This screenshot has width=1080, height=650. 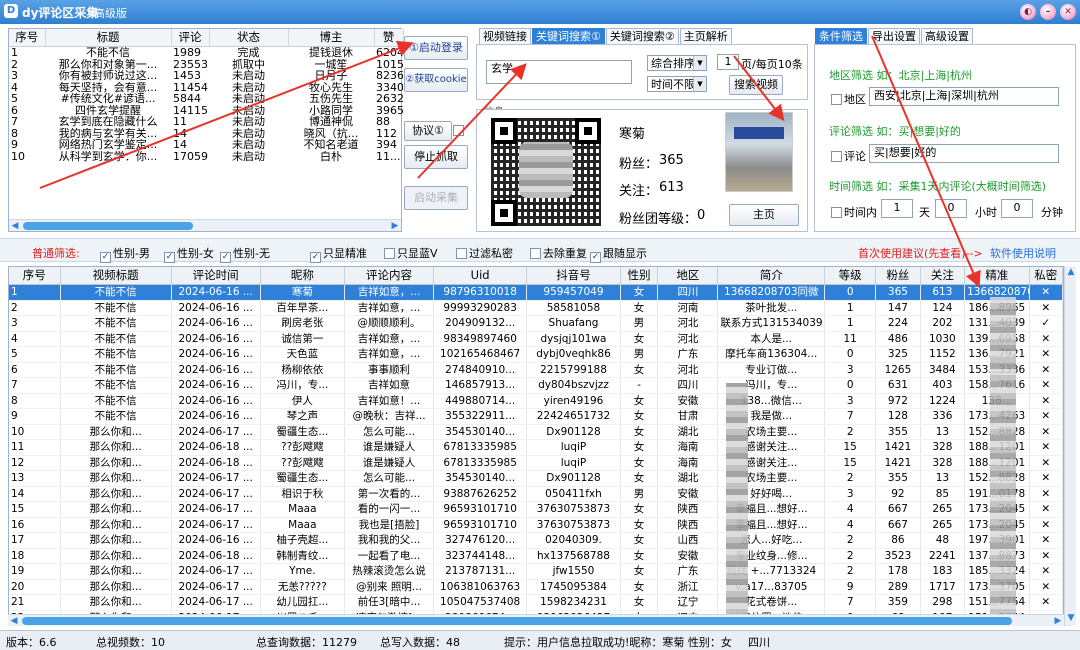 What do you see at coordinates (14, 621) in the screenshot?
I see `scroll-left-icon: ◀` at bounding box center [14, 621].